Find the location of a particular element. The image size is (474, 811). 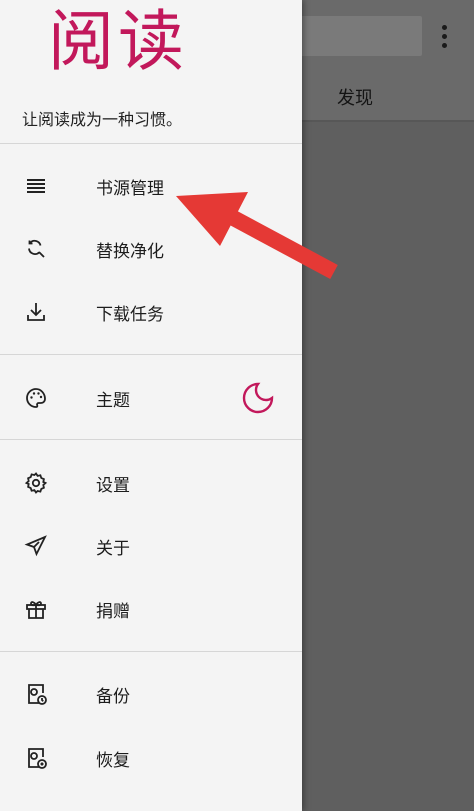

palette-icon is located at coordinates (36, 398).